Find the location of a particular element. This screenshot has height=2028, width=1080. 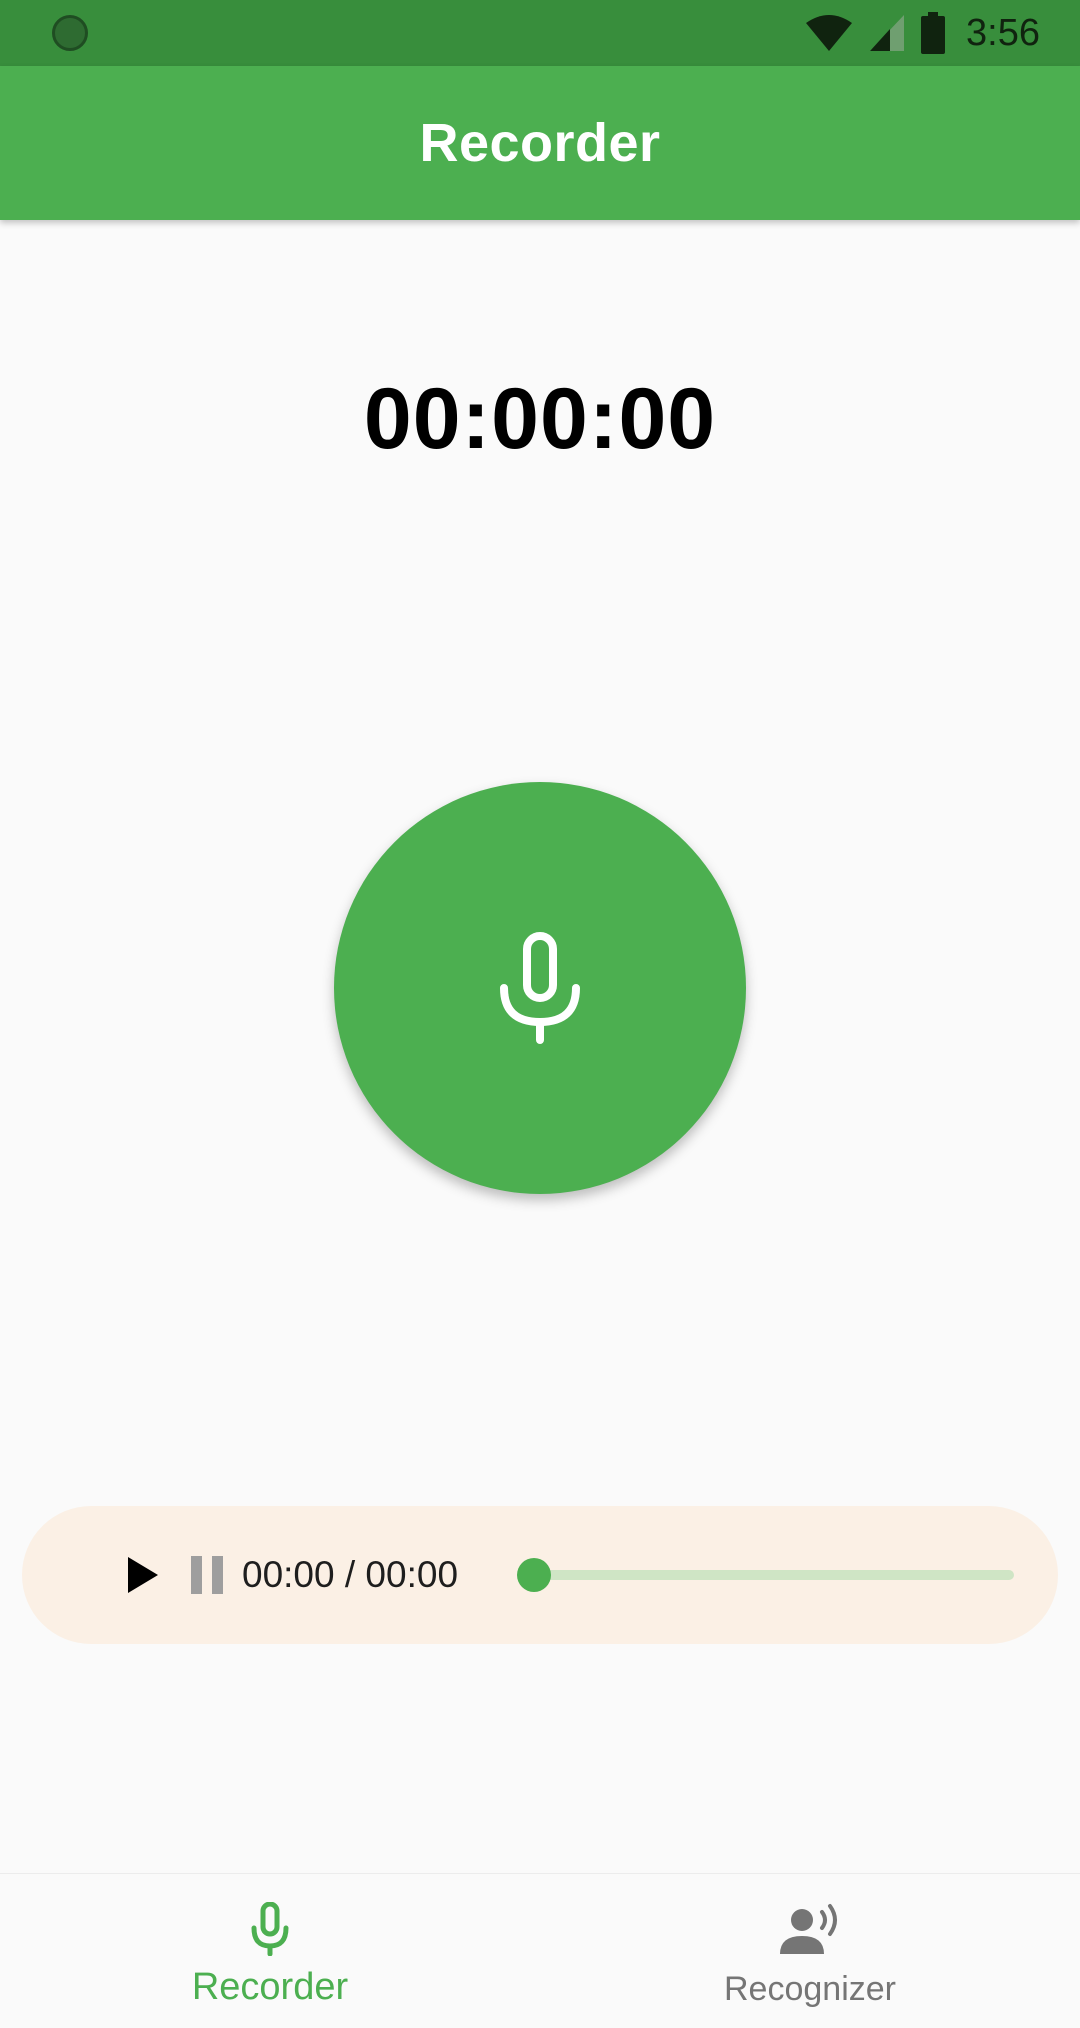

nav-item-recognizer: Recognizer is located at coordinates (810, 1951).